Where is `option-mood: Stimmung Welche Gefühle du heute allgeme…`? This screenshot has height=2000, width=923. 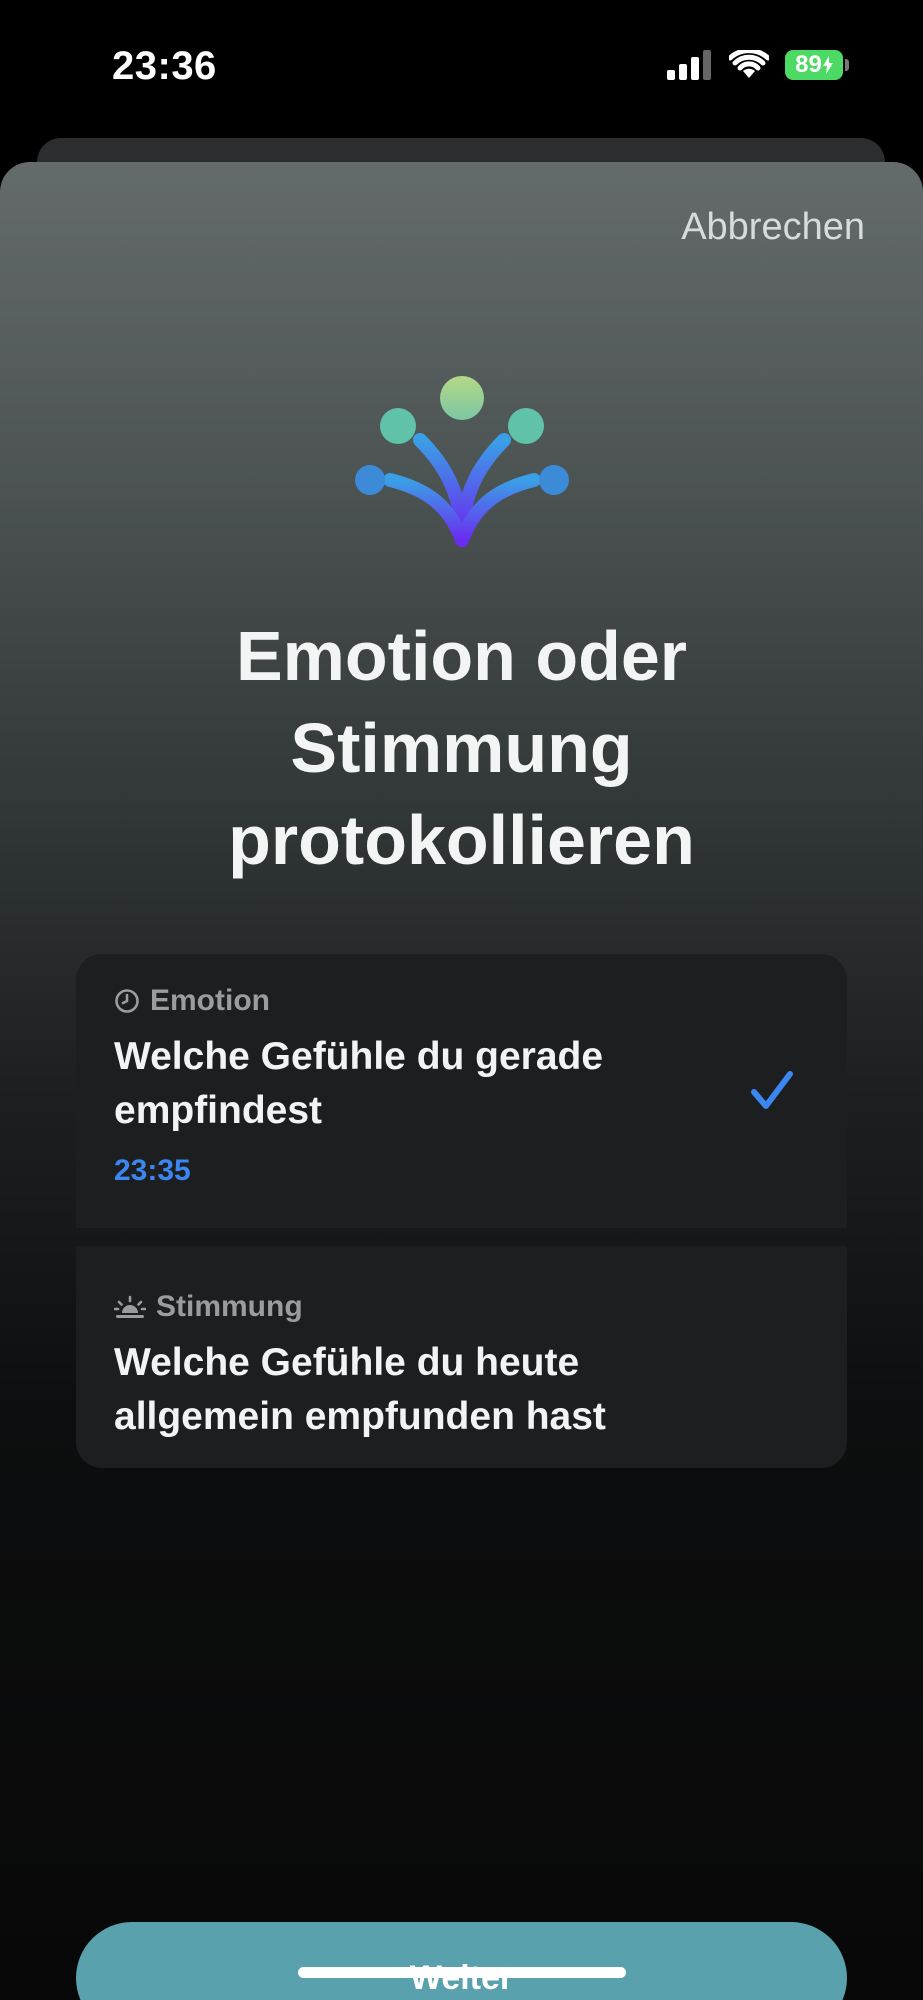 option-mood: Stimmung Welche Gefühle du heute allgeme… is located at coordinates (461, 1357).